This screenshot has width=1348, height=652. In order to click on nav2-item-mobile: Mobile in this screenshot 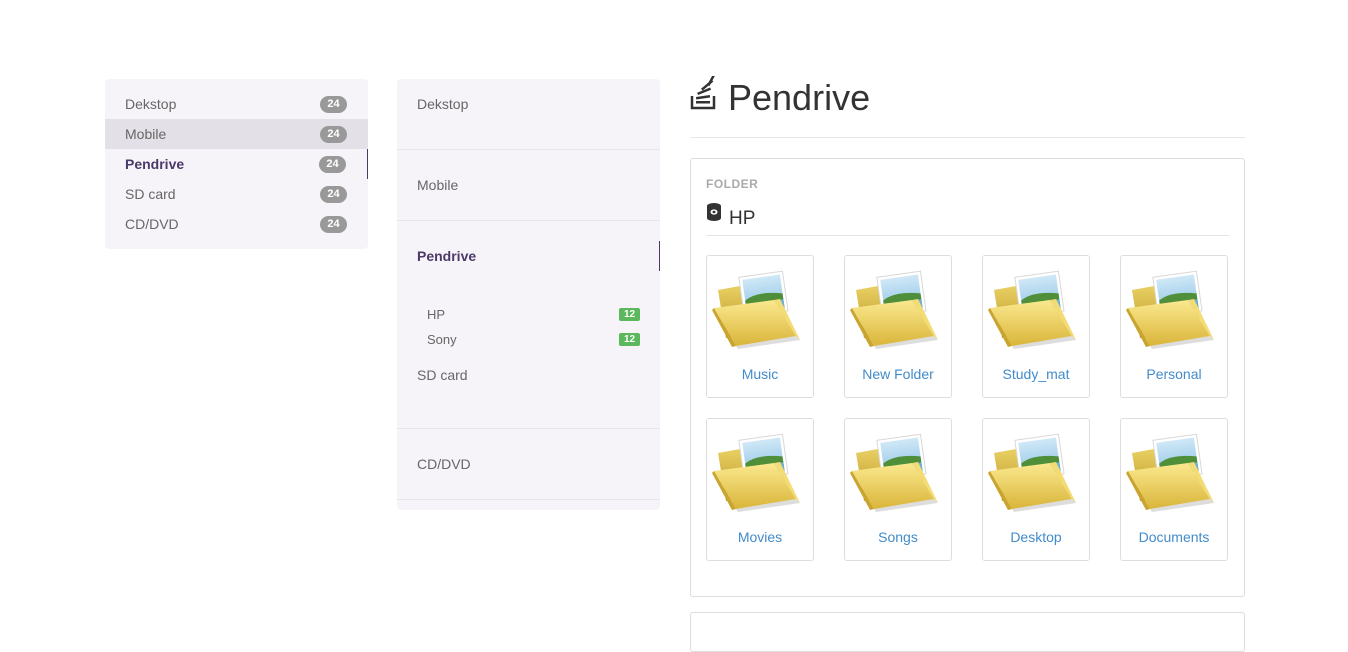, I will do `click(528, 185)`.